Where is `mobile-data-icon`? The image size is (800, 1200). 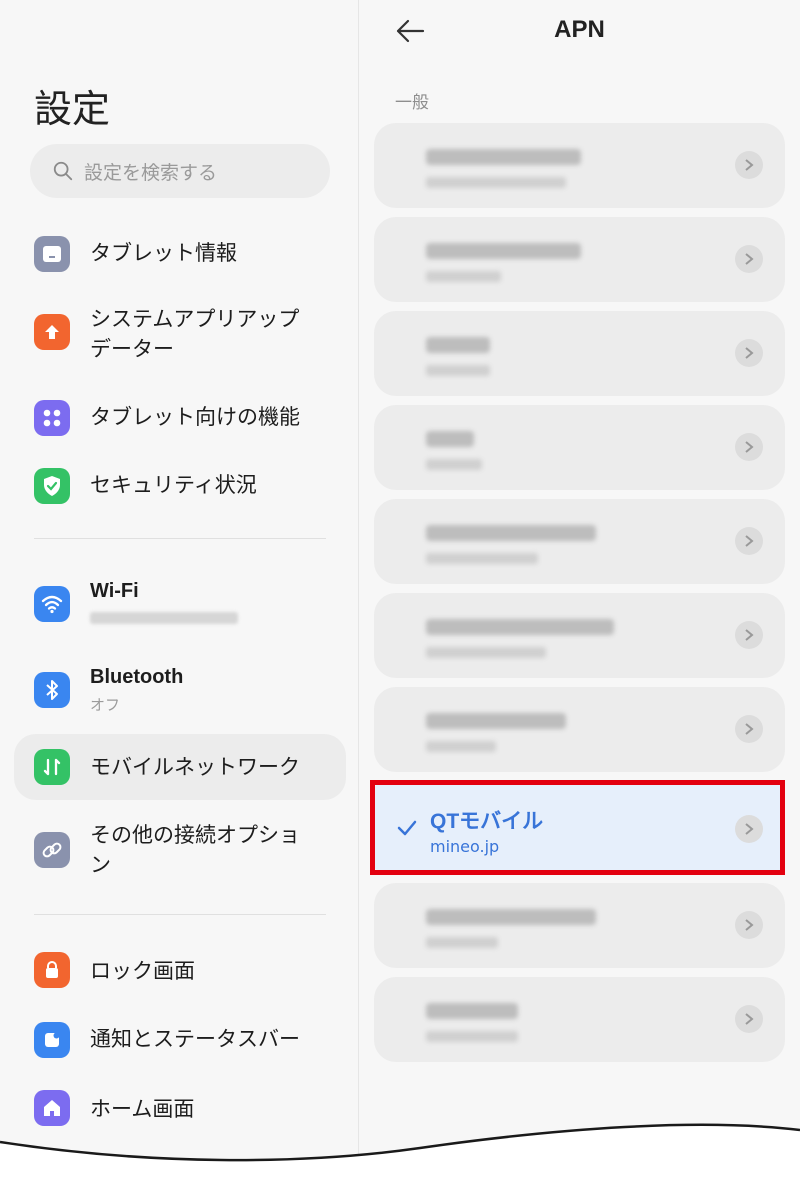 mobile-data-icon is located at coordinates (52, 767).